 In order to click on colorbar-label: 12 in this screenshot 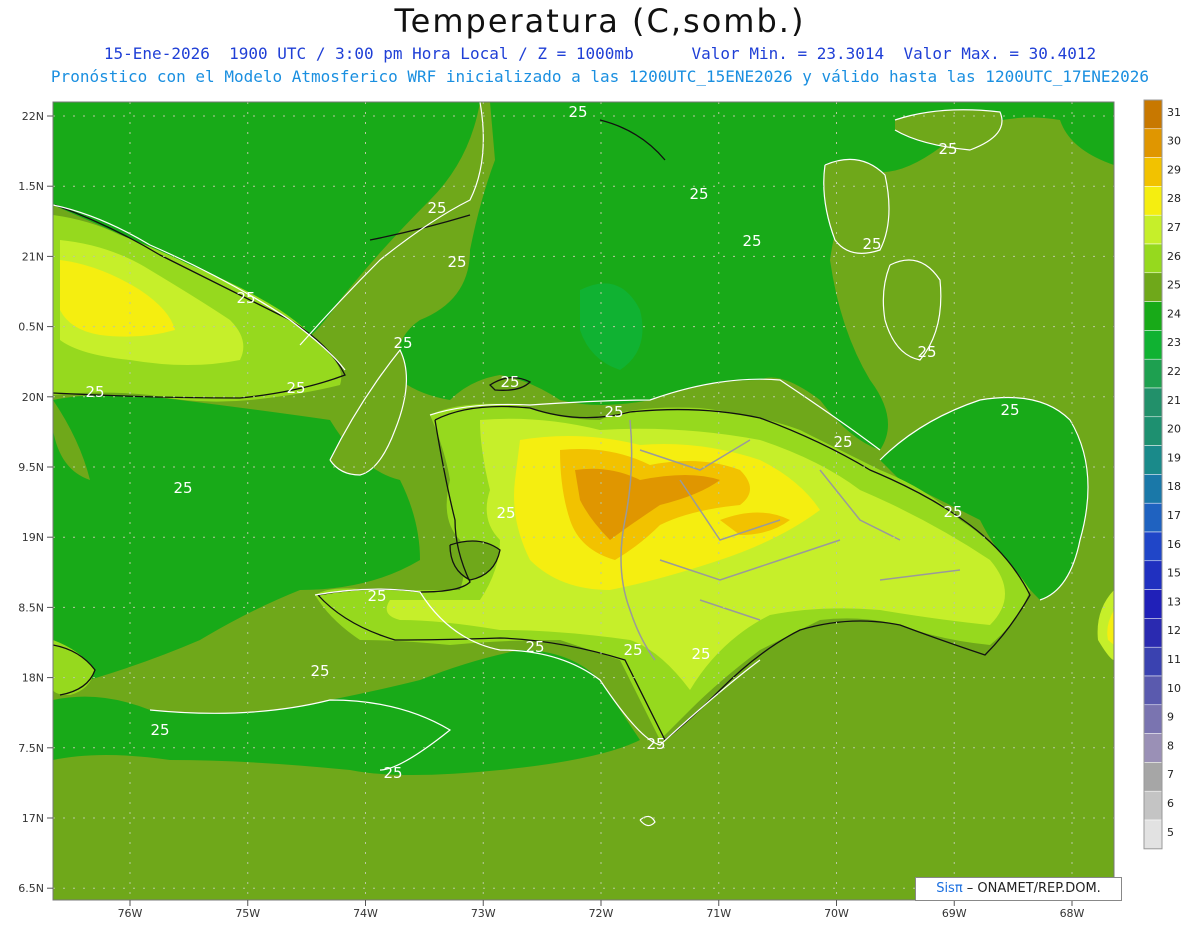, I will do `click(1174, 630)`.